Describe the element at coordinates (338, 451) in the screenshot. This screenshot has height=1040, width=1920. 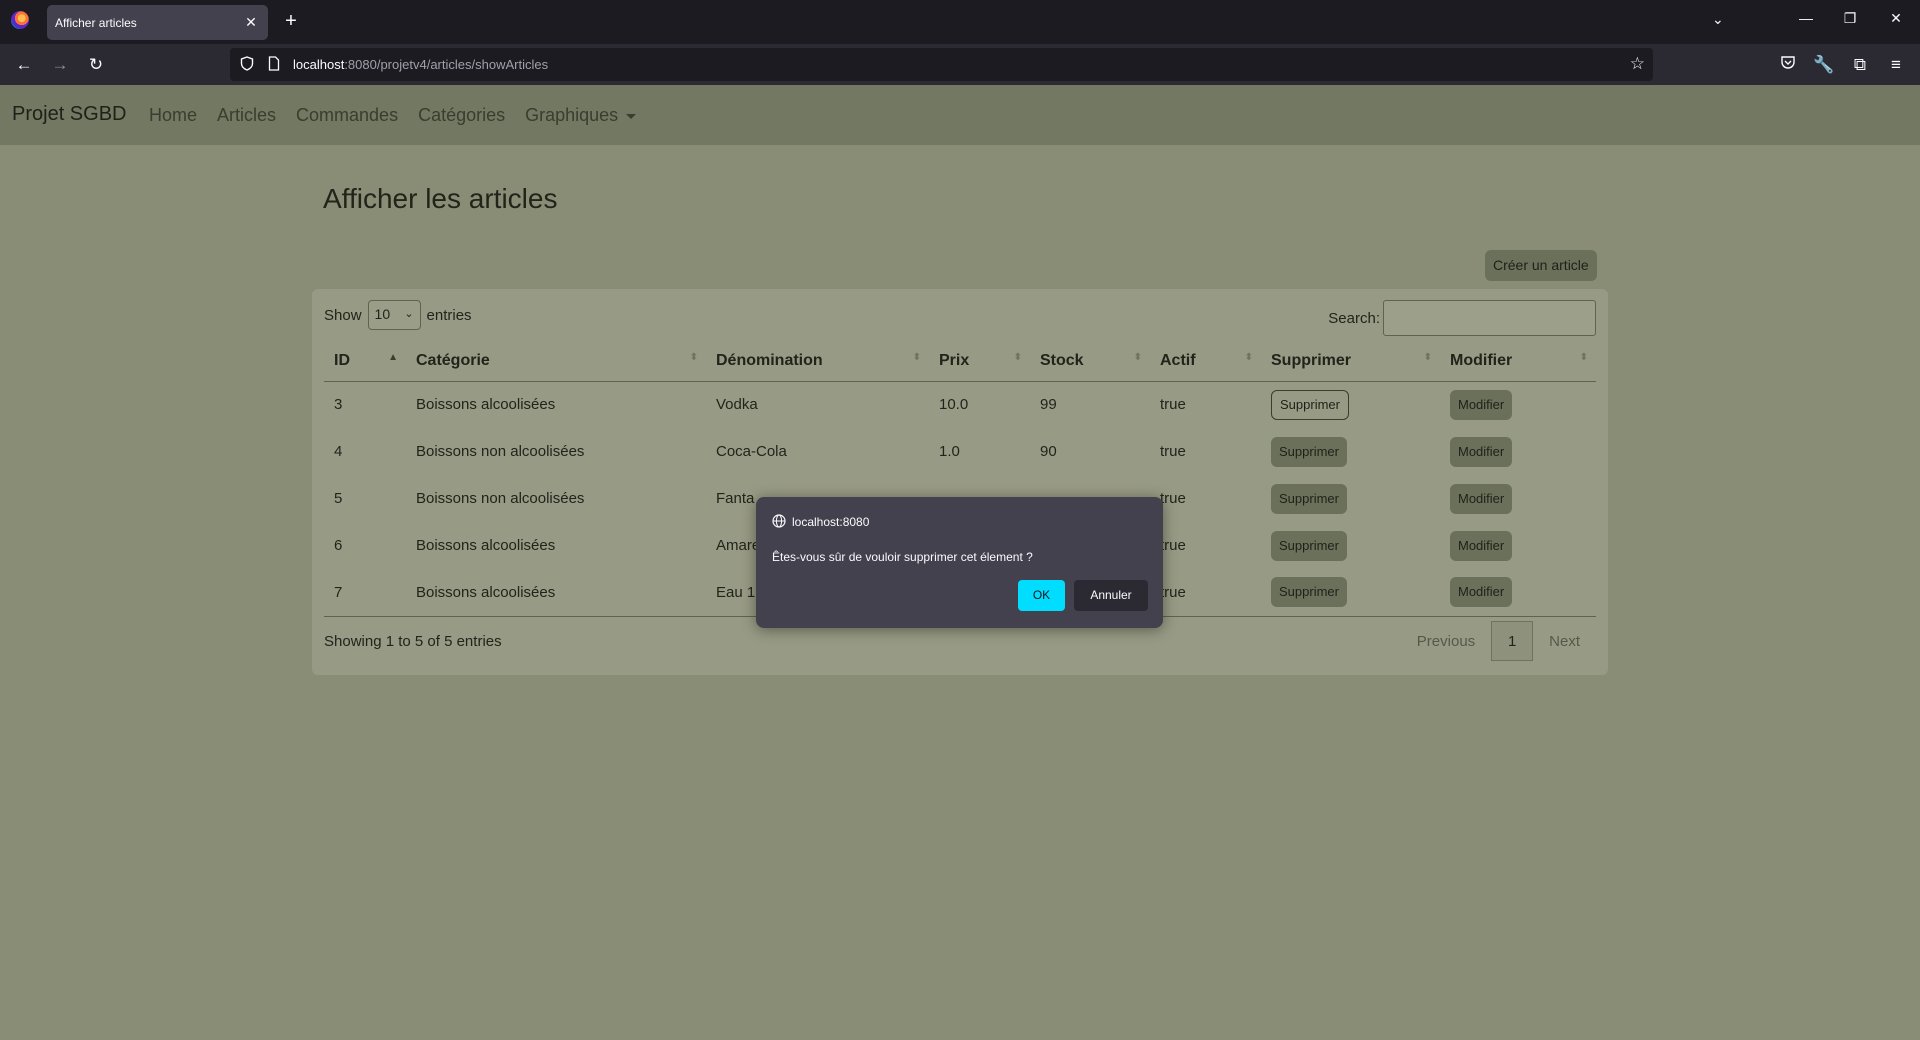
I see `cell-id: 4` at that location.